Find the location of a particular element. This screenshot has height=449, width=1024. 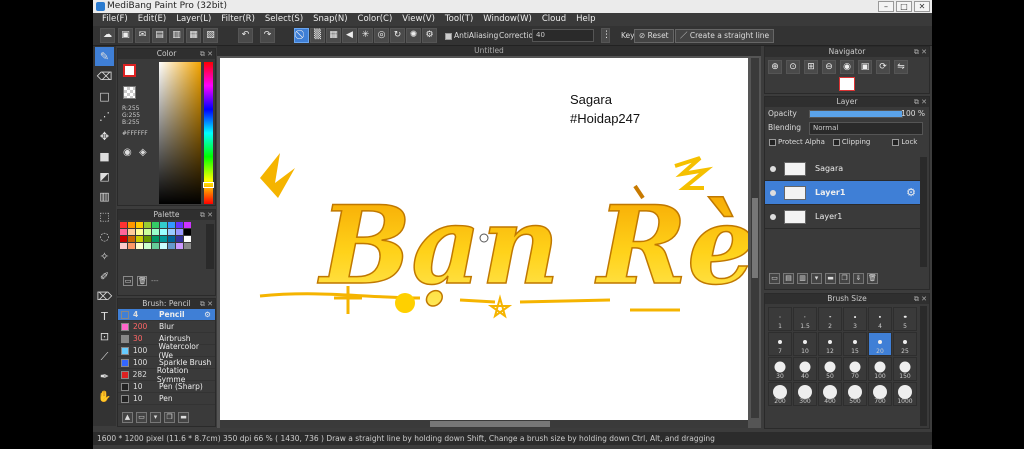

protect-alpha-toggle: Protect Alpha is located at coordinates (797, 142).